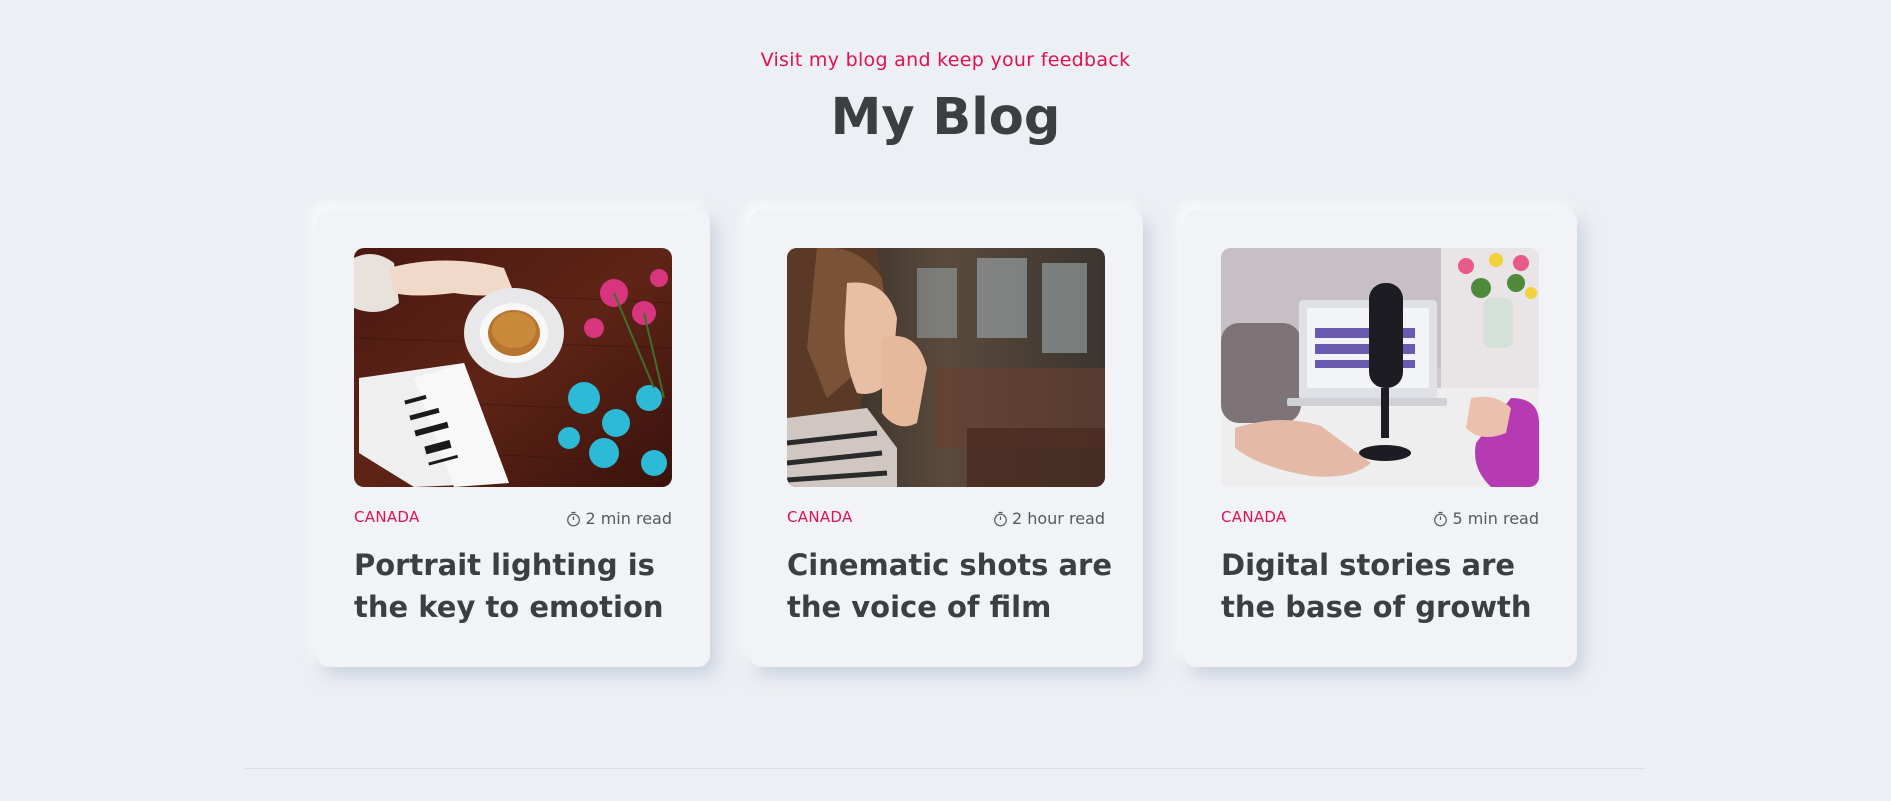 The height and width of the screenshot is (801, 1891). I want to click on tea-book-flowers-photo, so click(513, 367).